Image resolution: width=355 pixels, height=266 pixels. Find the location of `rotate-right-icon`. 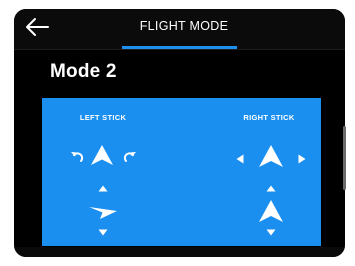

rotate-right-icon is located at coordinates (129, 157).